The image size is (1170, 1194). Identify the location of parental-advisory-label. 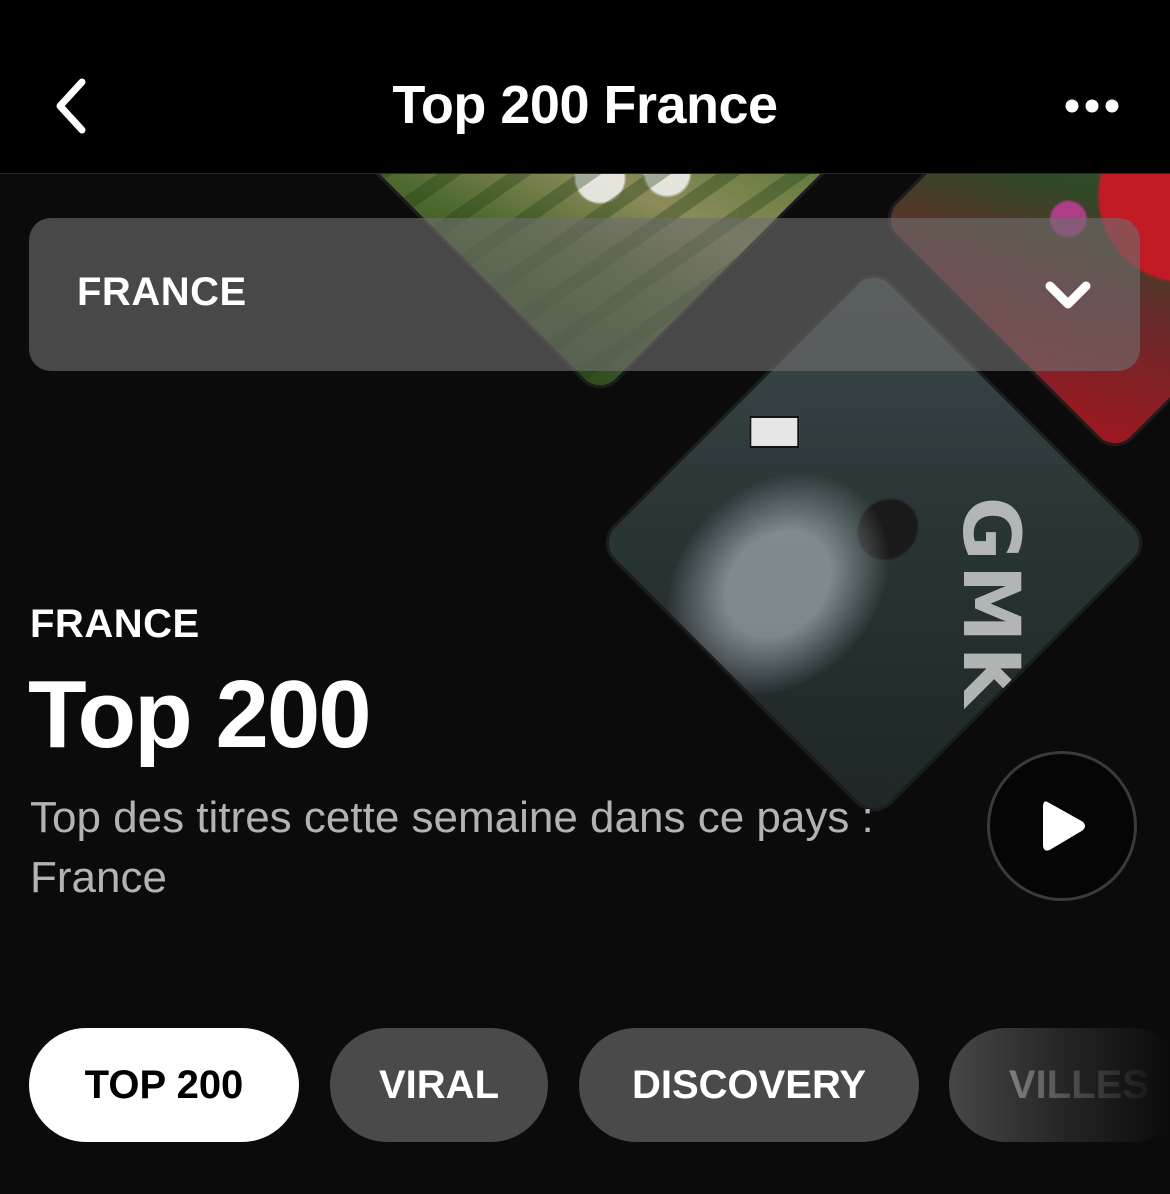
(774, 431).